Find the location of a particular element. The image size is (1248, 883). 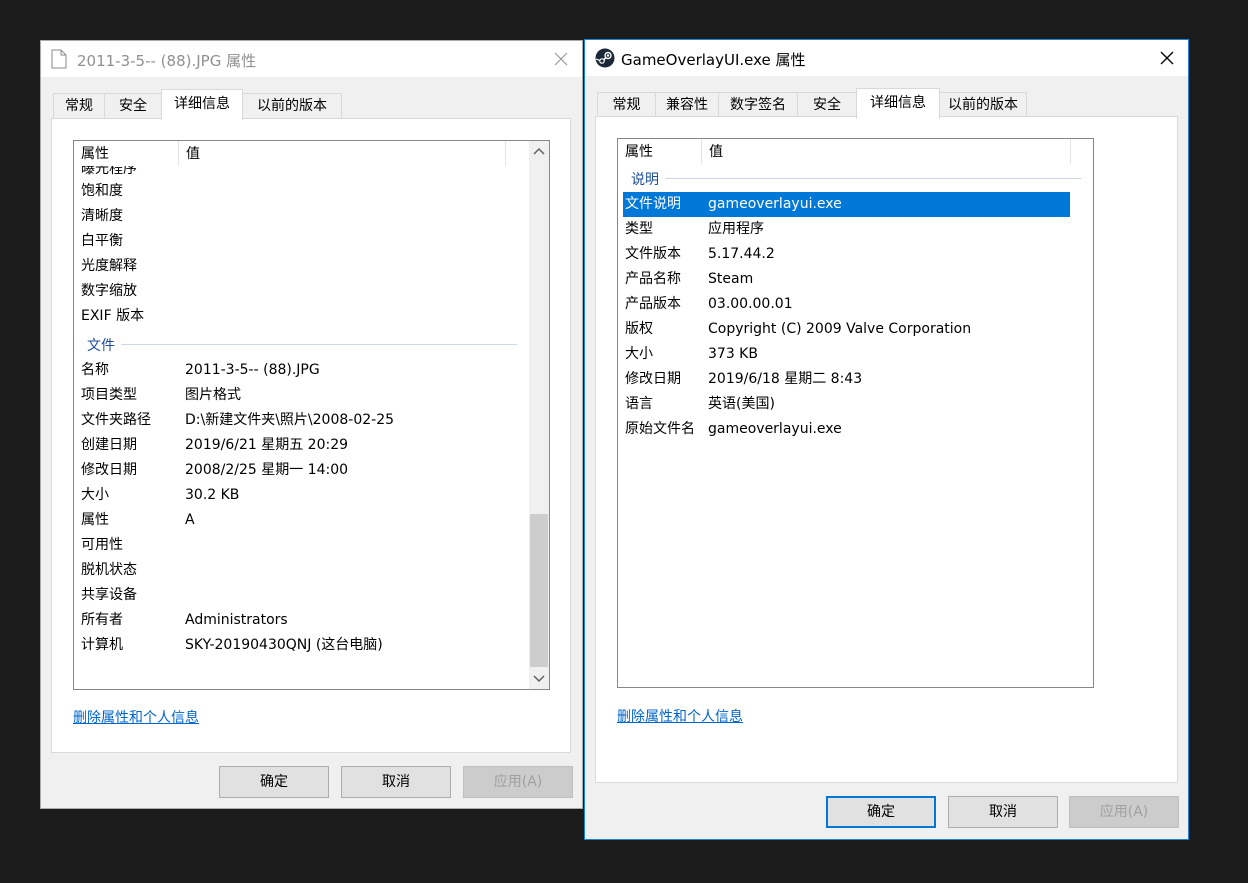

window-title: 2011-3-5-- (88).JPG 属性 is located at coordinates (167, 61).